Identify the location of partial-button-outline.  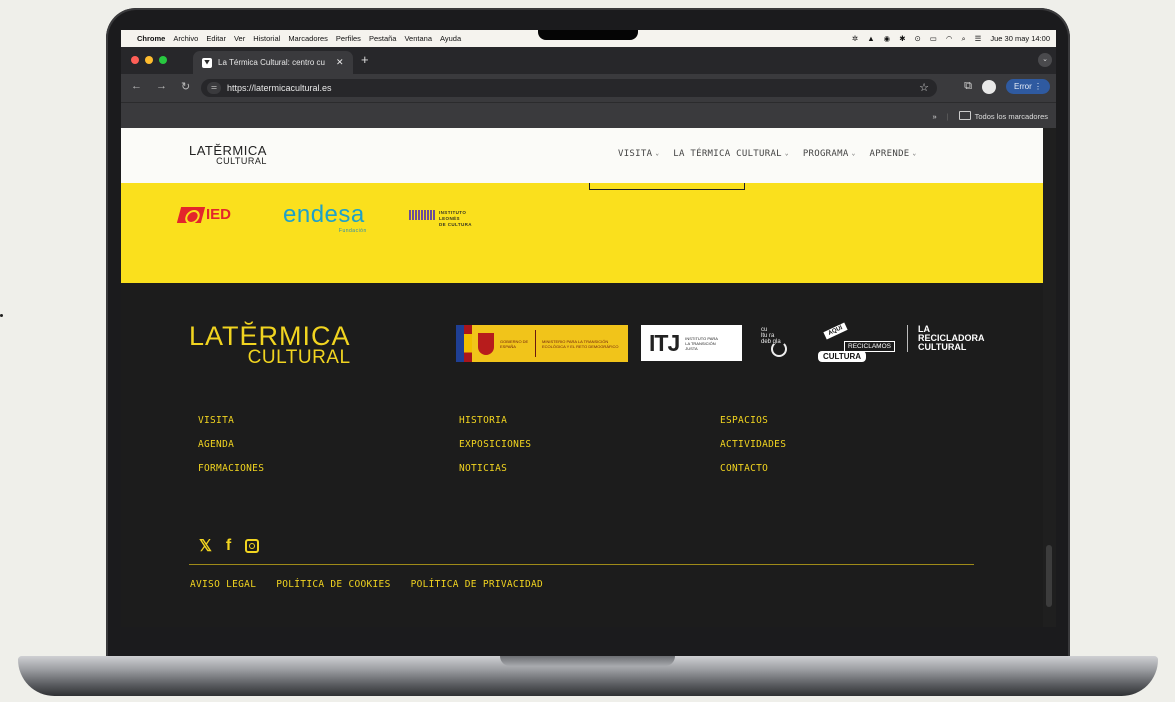
(667, 186).